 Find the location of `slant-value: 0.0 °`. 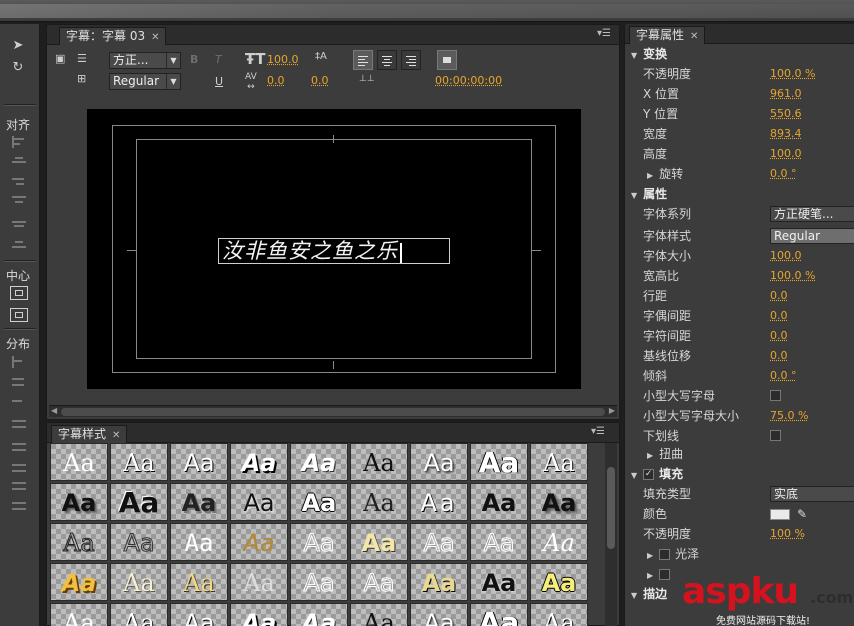

slant-value: 0.0 ° is located at coordinates (783, 376).